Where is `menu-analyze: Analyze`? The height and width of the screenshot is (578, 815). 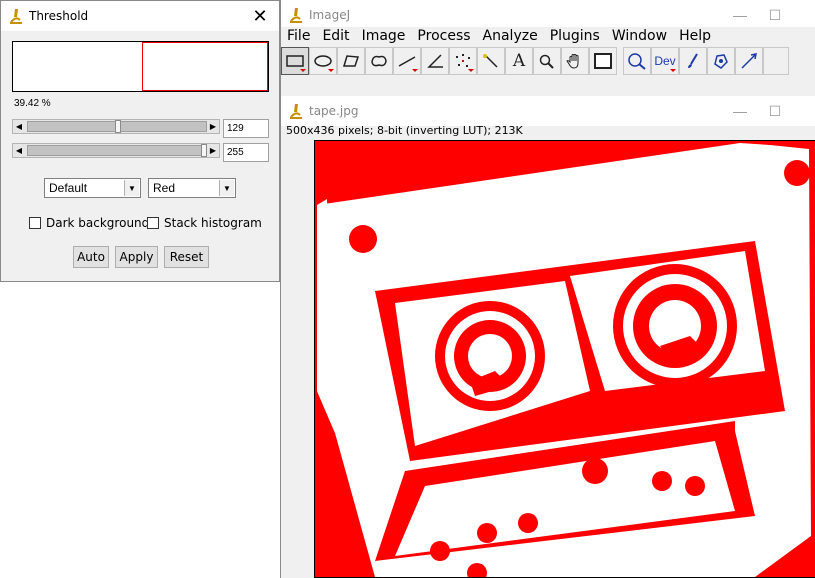 menu-analyze: Analyze is located at coordinates (510, 36).